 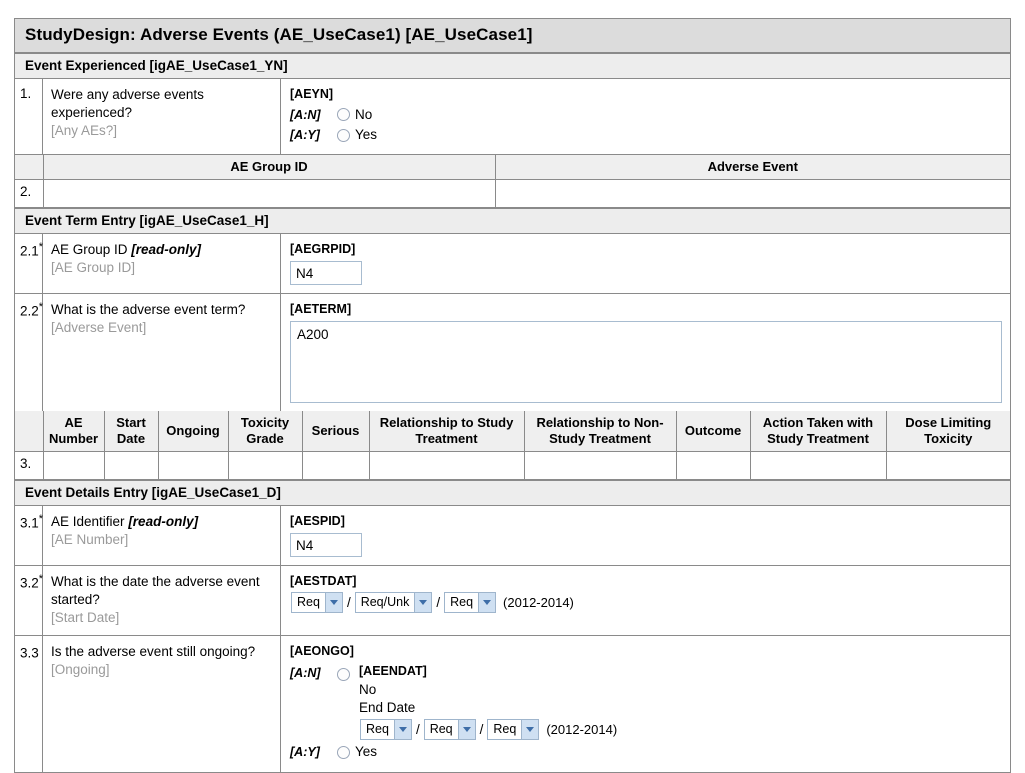 I want to click on question-number: 3.2*, so click(x=29, y=600).